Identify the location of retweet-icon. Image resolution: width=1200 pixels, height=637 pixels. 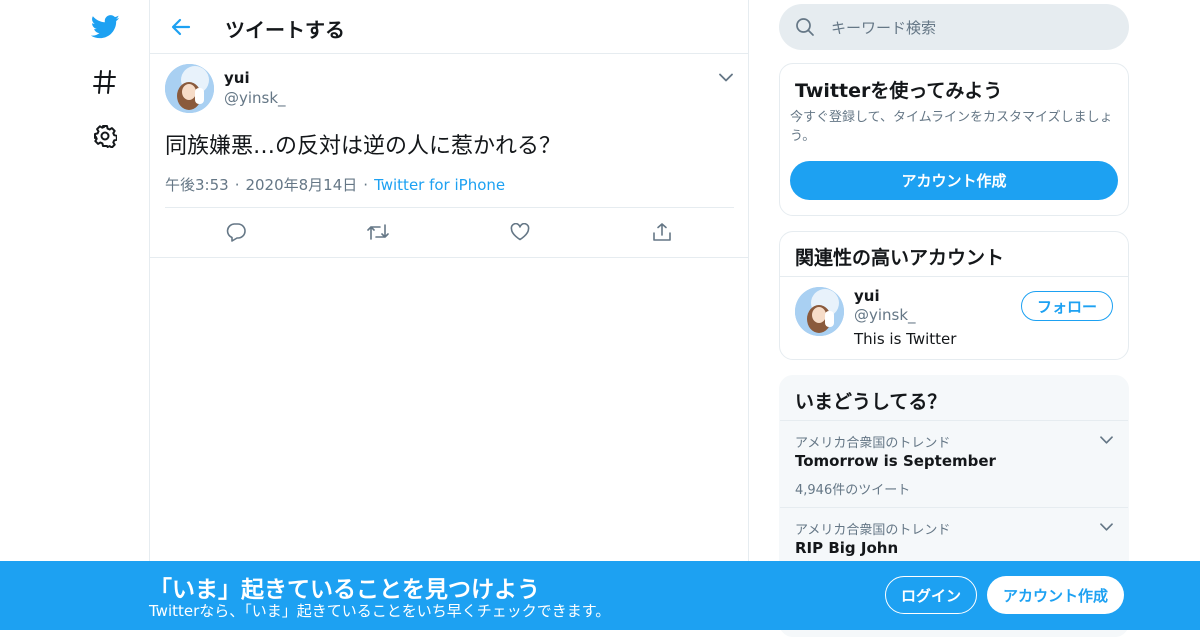
(378, 232).